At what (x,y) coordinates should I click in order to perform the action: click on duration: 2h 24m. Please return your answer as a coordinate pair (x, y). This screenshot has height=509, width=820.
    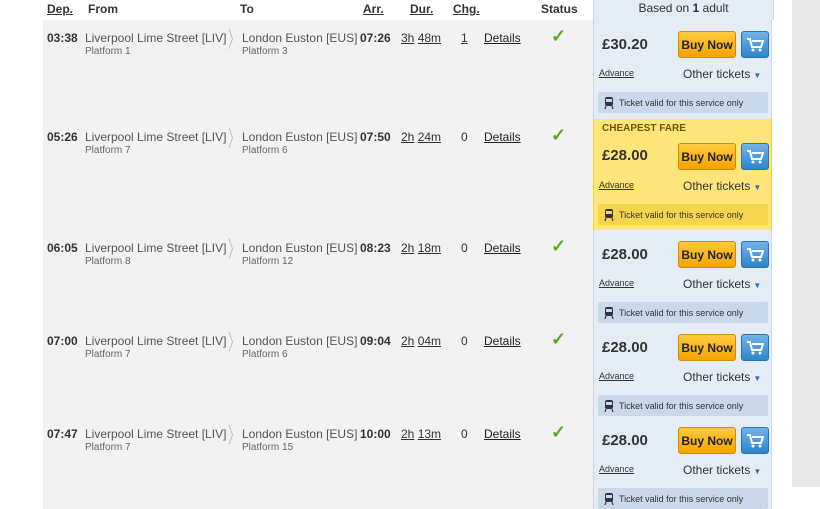
    Looking at the image, I should click on (421, 137).